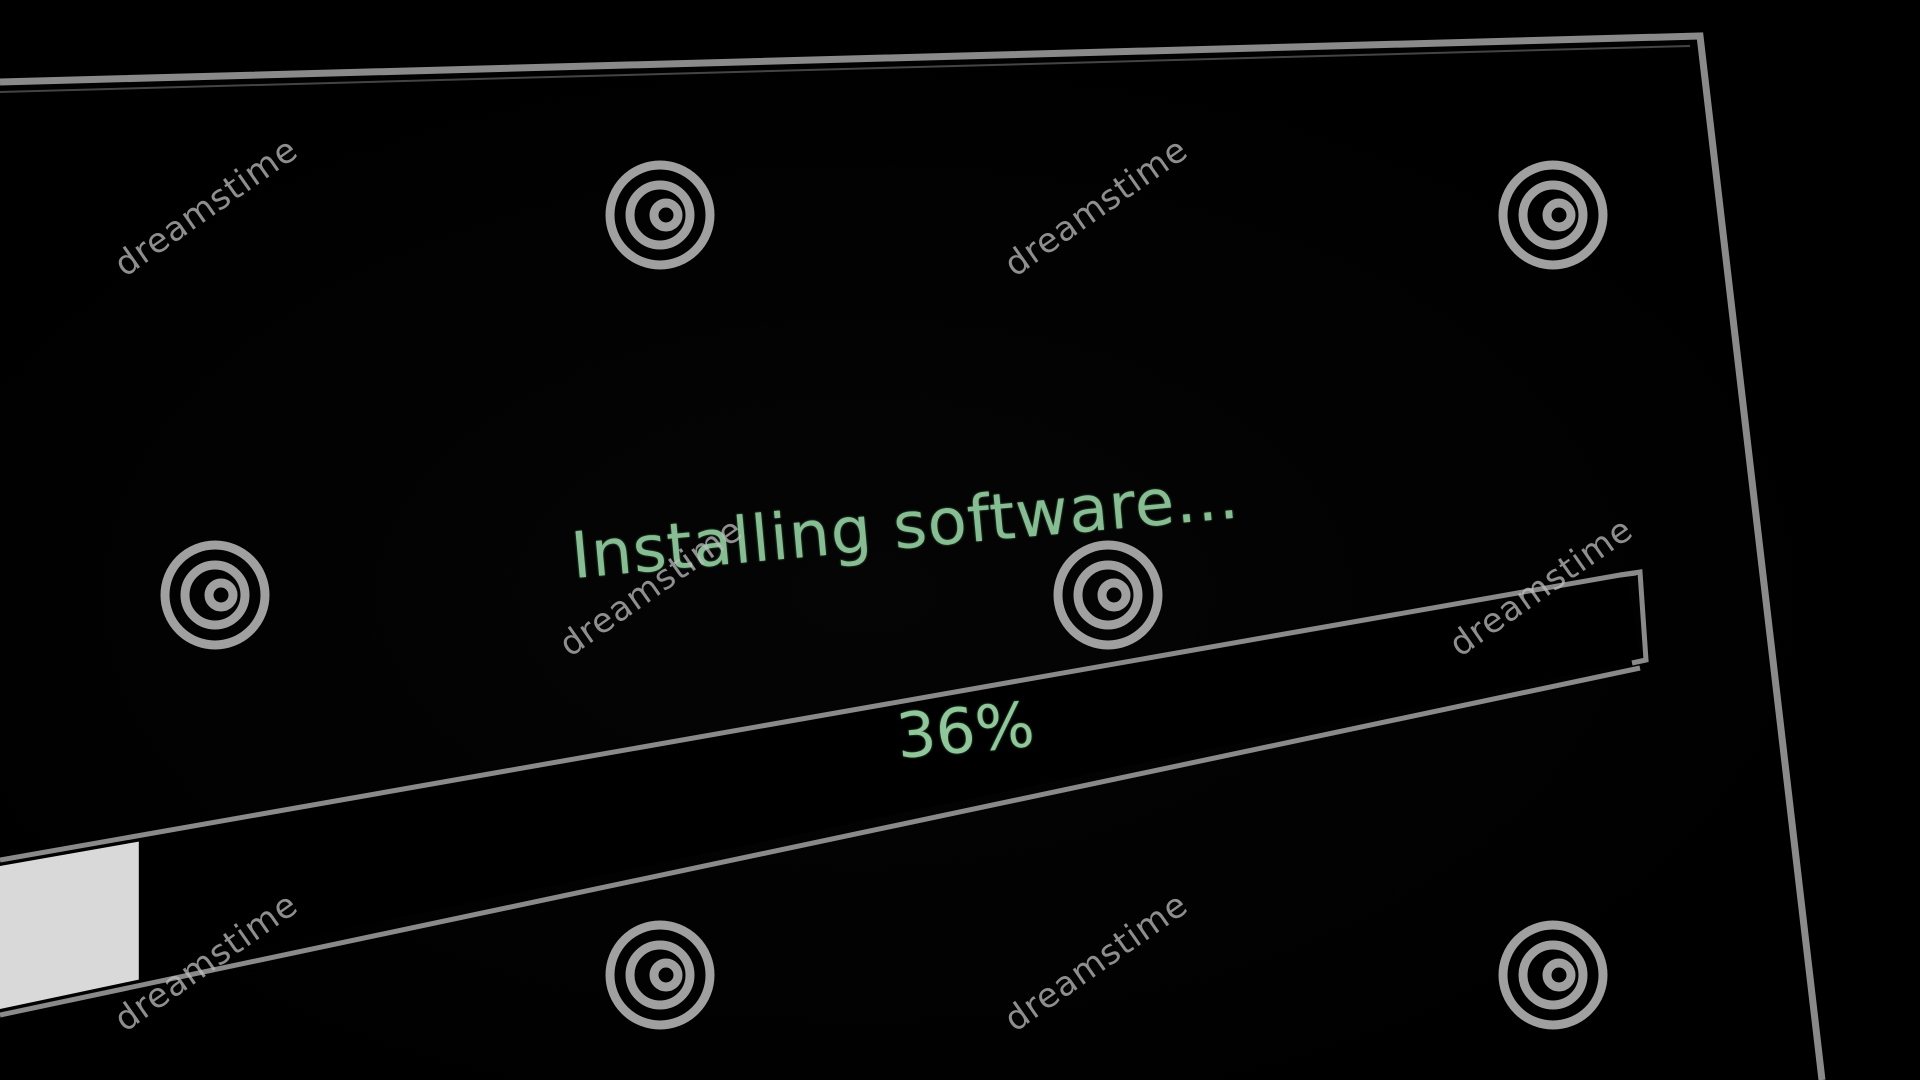 The width and height of the screenshot is (1920, 1080). What do you see at coordinates (69, 925) in the screenshot?
I see `progress-fill` at bounding box center [69, 925].